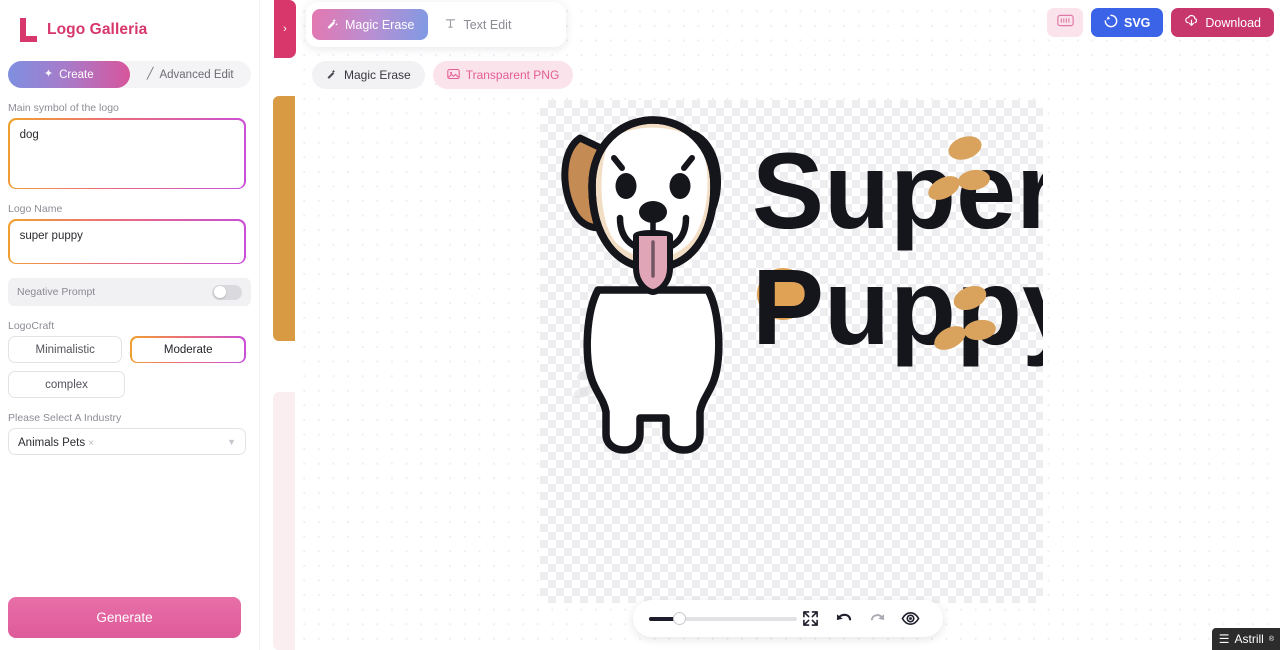 Image resolution: width=1280 pixels, height=650 pixels. I want to click on brand-name: Logo Galleria, so click(97, 29).